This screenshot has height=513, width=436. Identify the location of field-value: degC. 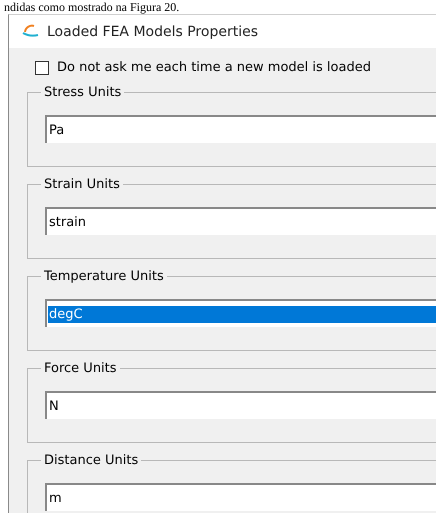
(242, 314).